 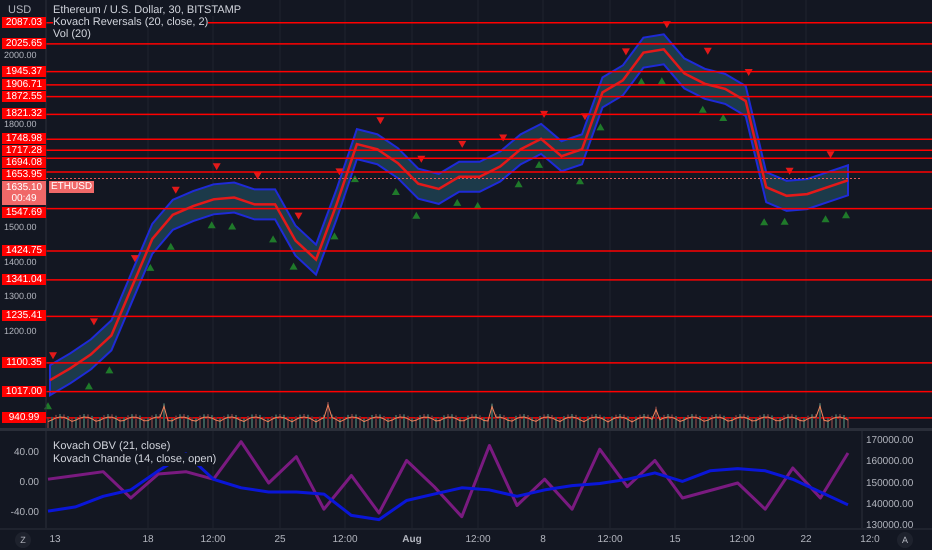 I want to click on time-tick: Aug, so click(x=412, y=540).